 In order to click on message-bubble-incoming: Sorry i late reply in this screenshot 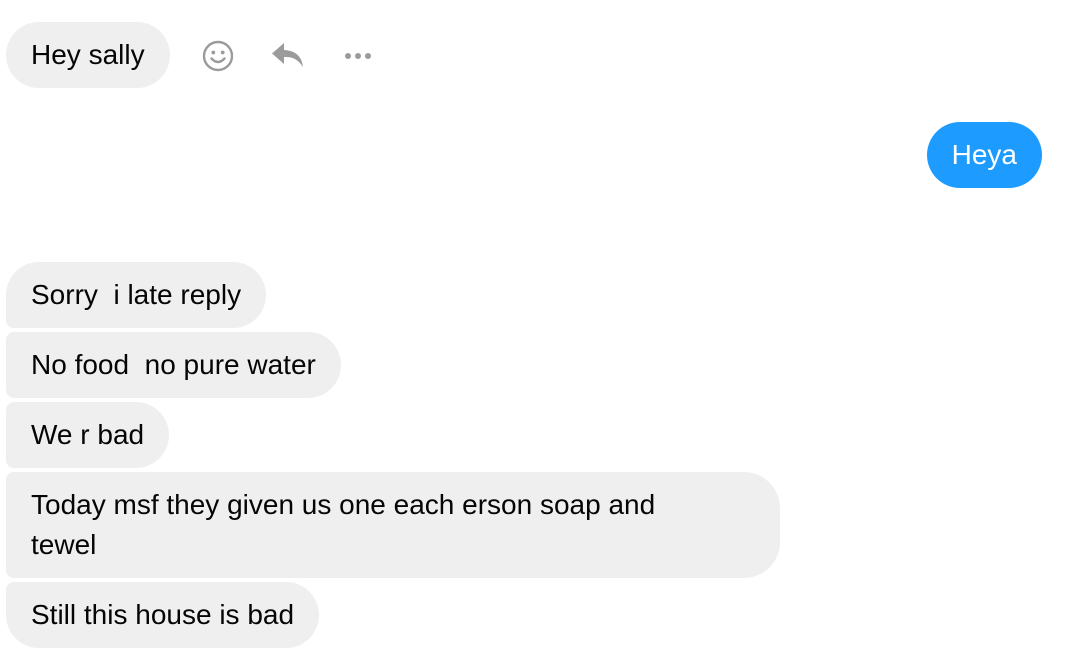, I will do `click(136, 295)`.